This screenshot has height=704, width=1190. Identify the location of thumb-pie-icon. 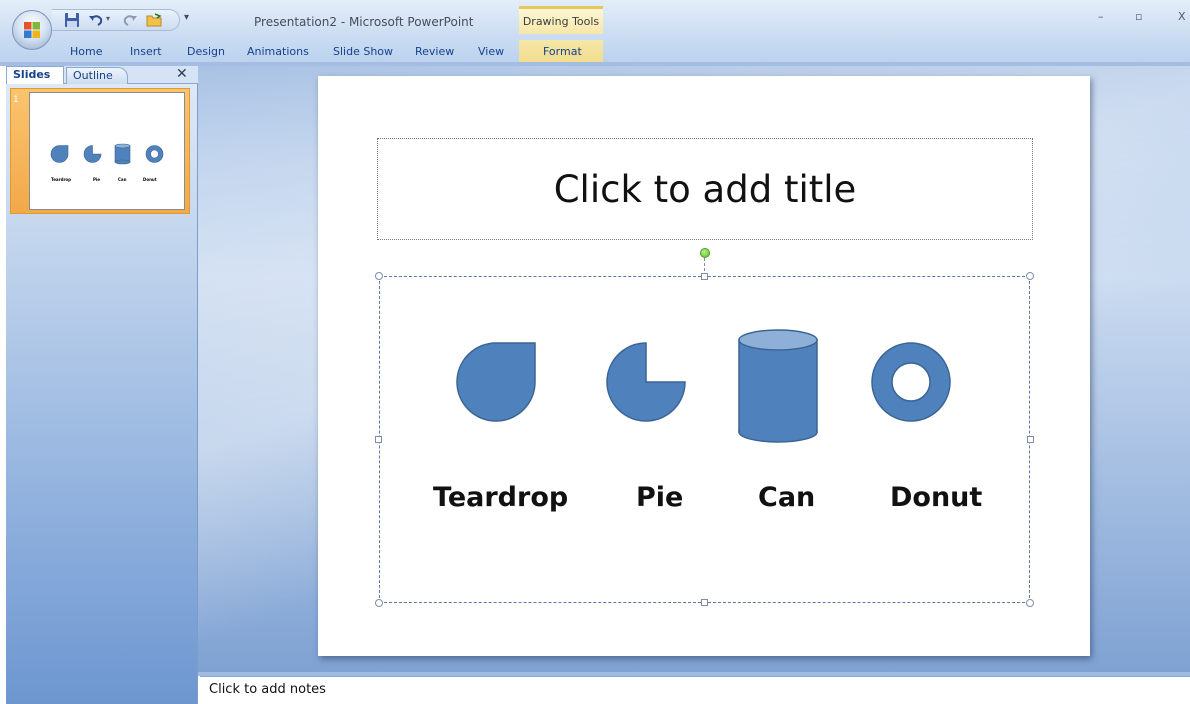
(92, 154).